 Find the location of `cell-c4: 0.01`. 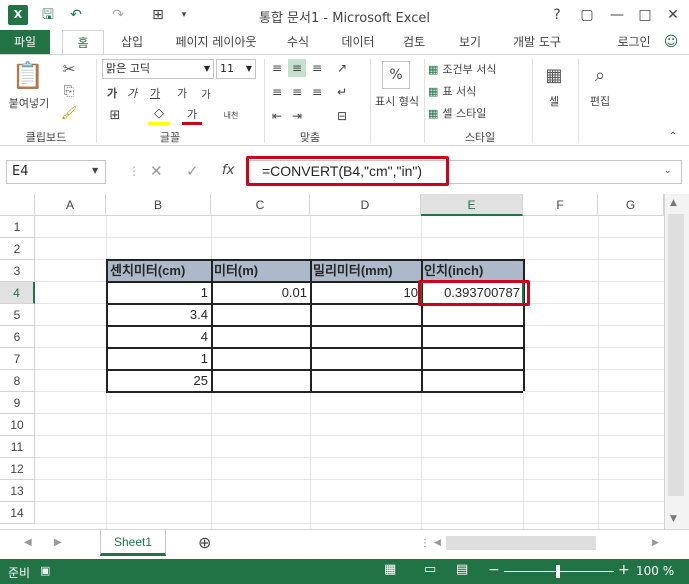

cell-c4: 0.01 is located at coordinates (260, 293).